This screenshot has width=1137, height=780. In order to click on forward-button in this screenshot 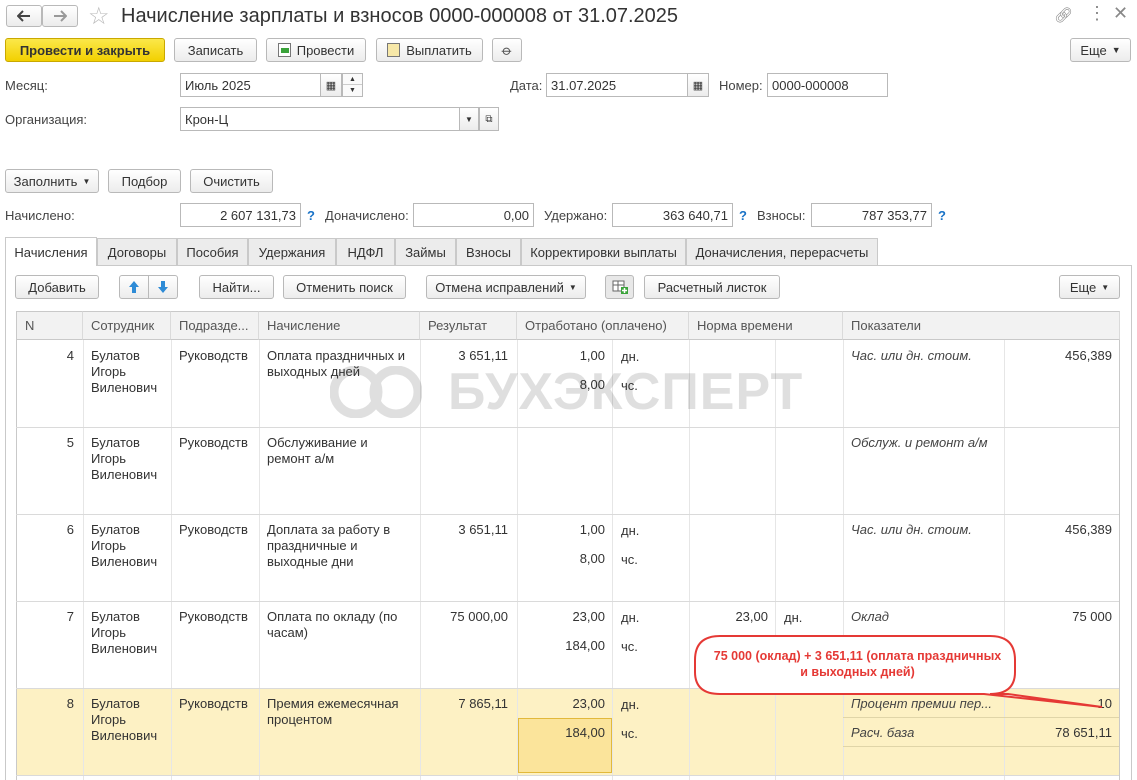, I will do `click(60, 16)`.